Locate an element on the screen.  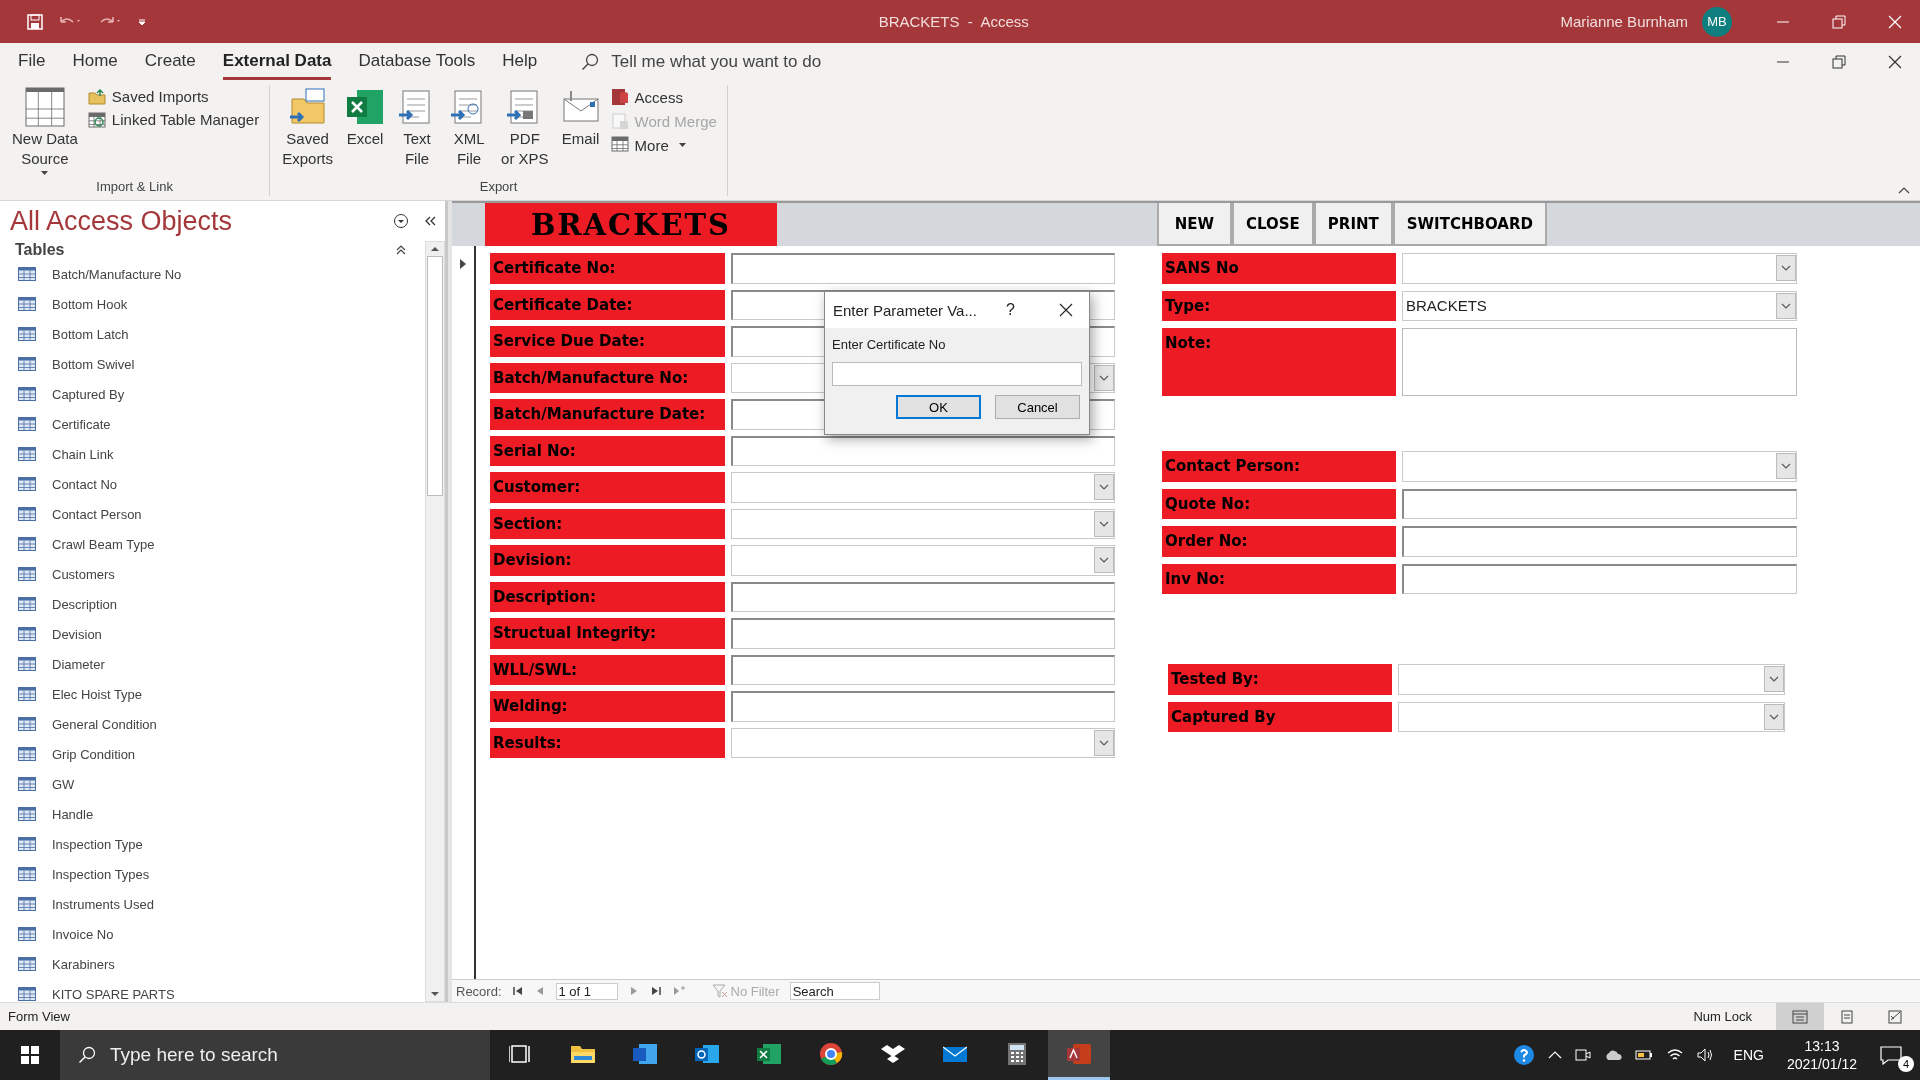
form-button: CLOSE is located at coordinates (1273, 224).